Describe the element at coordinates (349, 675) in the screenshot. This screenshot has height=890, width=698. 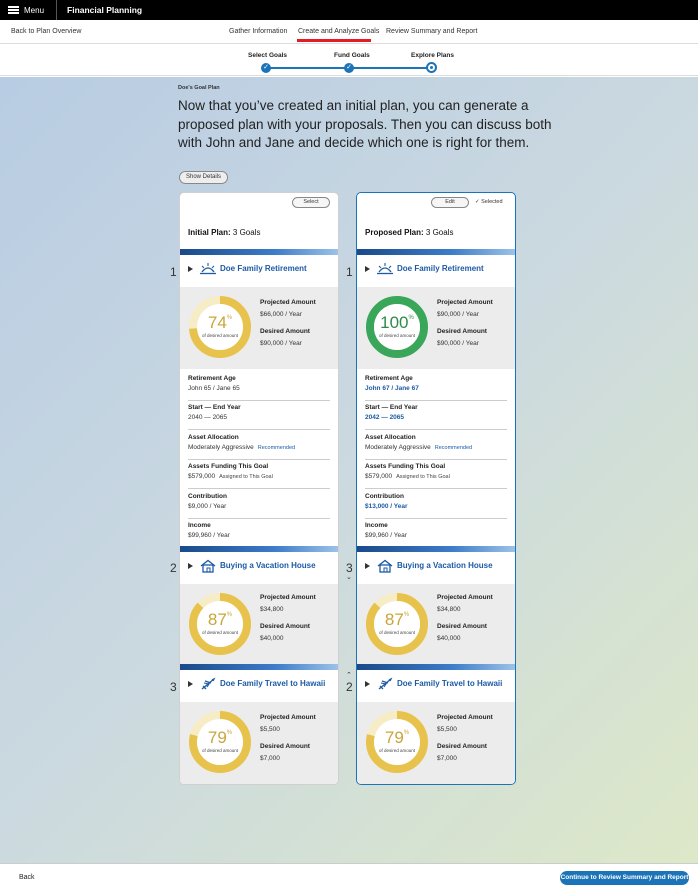
I see `move-up-icon: ⌃` at that location.